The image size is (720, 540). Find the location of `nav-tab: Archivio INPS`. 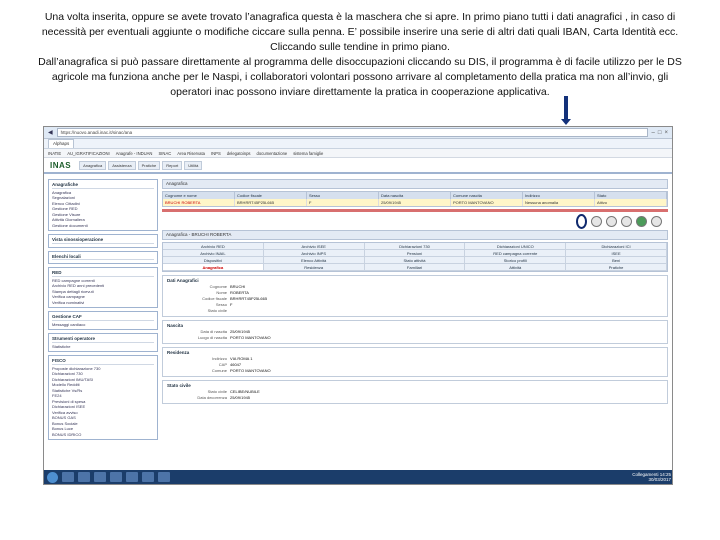

nav-tab: Archivio INPS is located at coordinates (314, 253).